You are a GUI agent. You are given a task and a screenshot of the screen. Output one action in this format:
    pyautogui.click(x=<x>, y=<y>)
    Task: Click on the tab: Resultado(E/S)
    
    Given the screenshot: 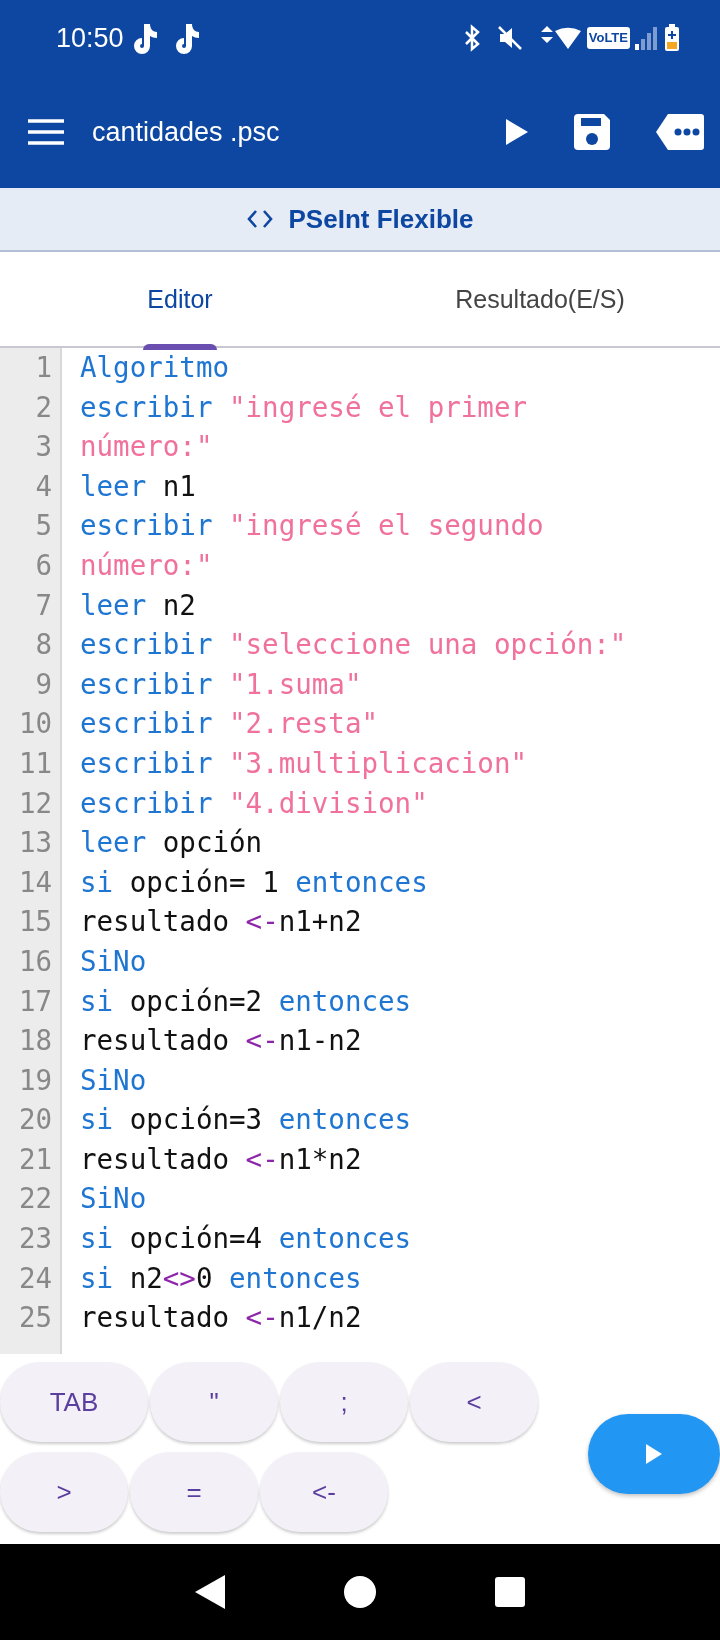 What is the action you would take?
    pyautogui.click(x=540, y=300)
    